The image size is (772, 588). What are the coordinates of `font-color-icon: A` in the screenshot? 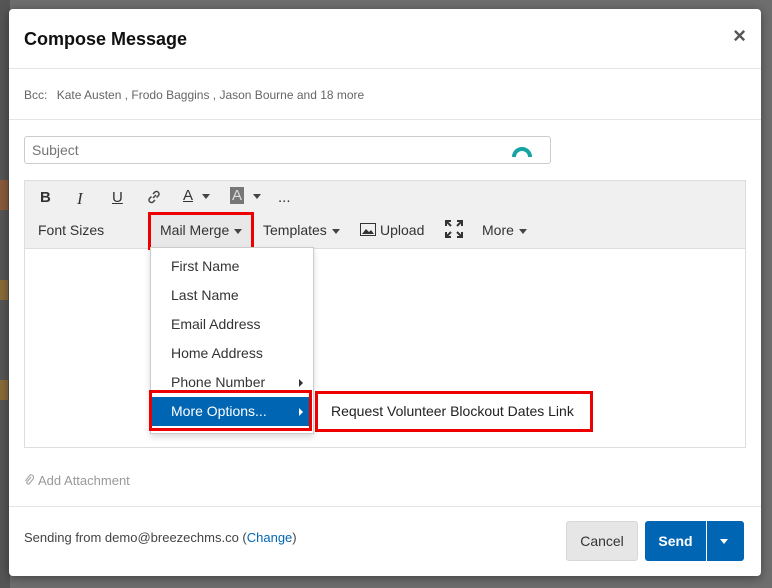 It's located at (197, 195).